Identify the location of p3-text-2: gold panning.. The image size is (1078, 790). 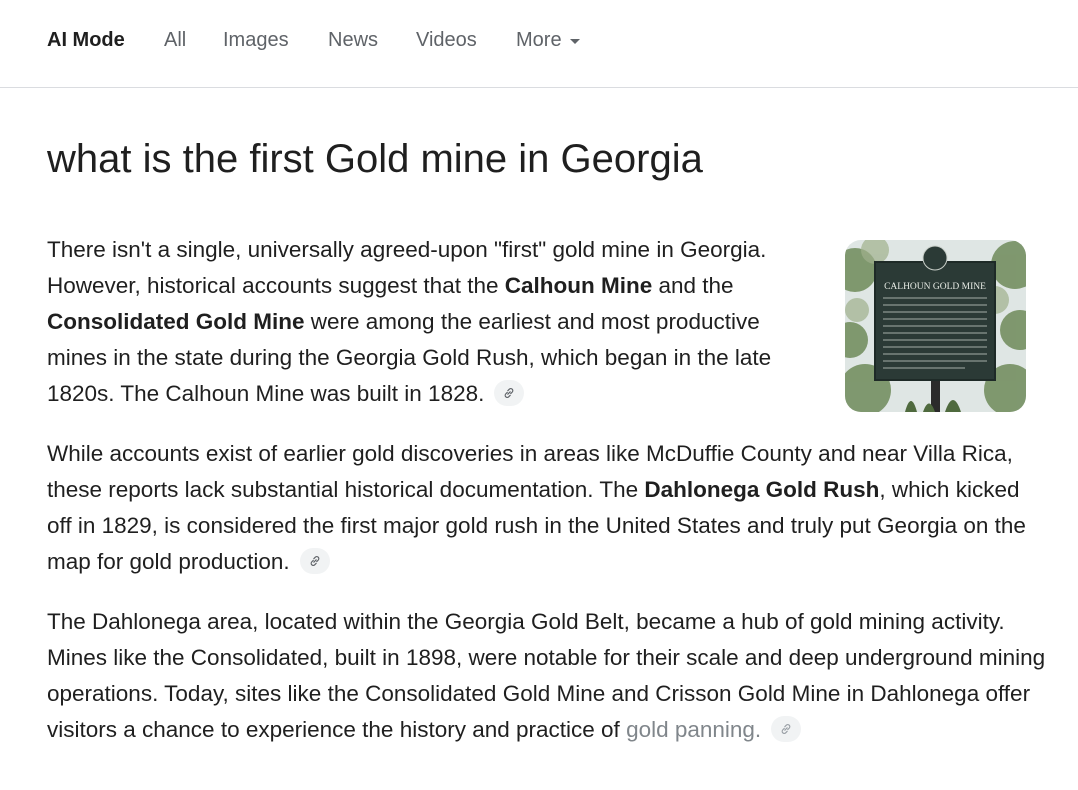
(694, 729).